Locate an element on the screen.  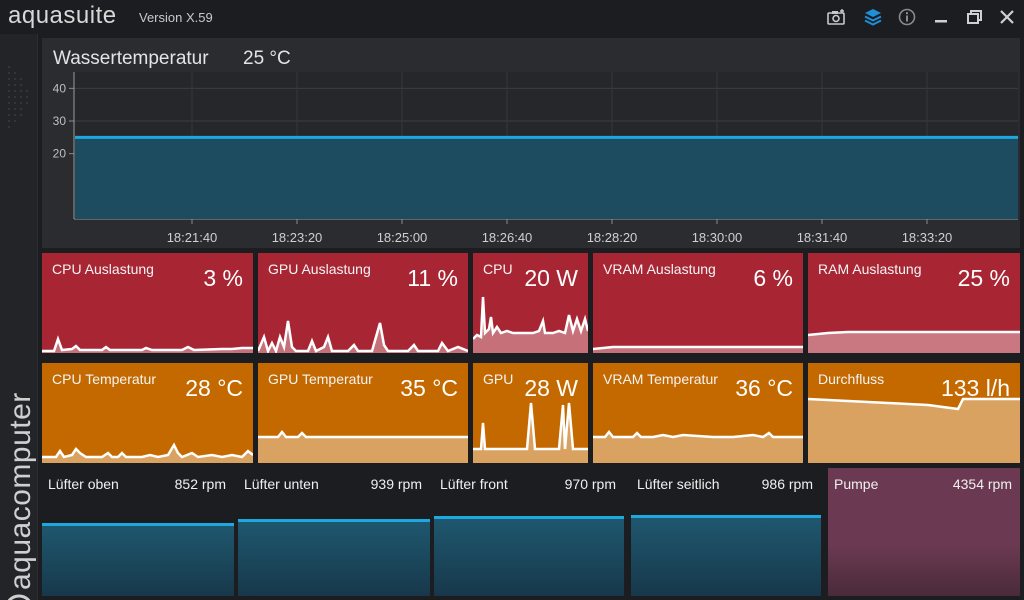
fan-bottom: Lüfter unten 939 rpm is located at coordinates (334, 532).